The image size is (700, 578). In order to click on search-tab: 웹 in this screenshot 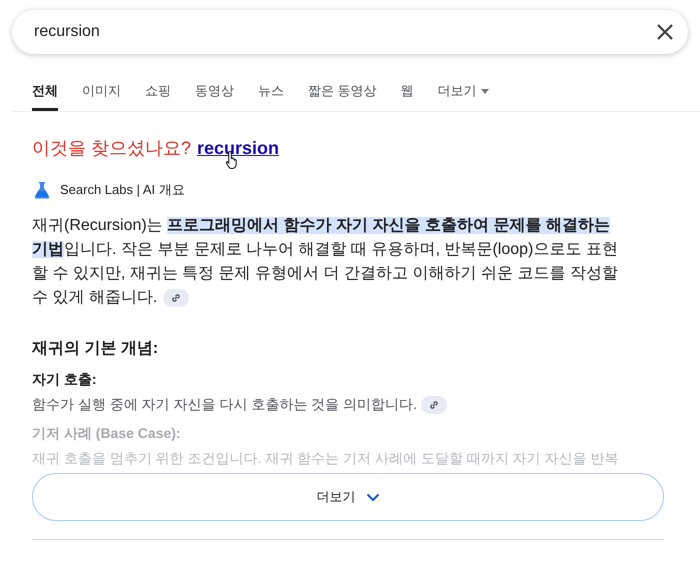, I will do `click(407, 93)`.